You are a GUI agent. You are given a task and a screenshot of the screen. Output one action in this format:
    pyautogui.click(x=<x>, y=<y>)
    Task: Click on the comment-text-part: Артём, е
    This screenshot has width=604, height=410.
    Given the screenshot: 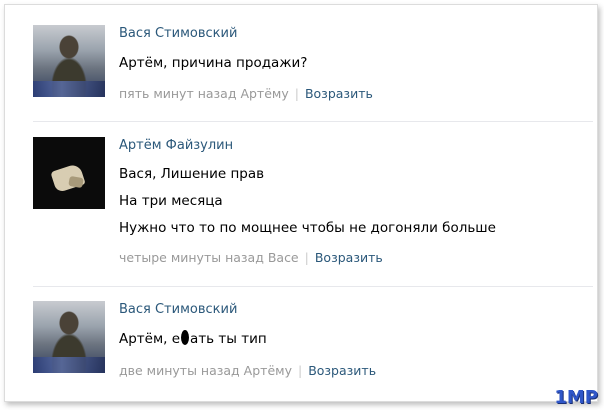 What is the action you would take?
    pyautogui.click(x=150, y=339)
    